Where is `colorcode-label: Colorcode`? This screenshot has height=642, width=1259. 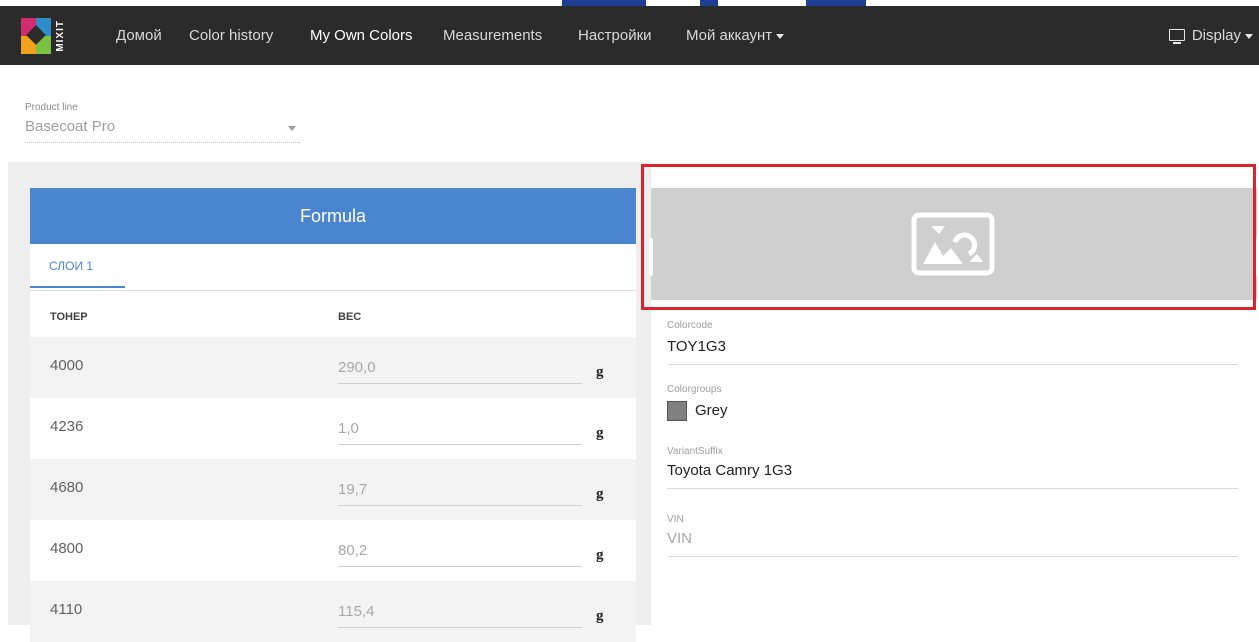 colorcode-label: Colorcode is located at coordinates (690, 325).